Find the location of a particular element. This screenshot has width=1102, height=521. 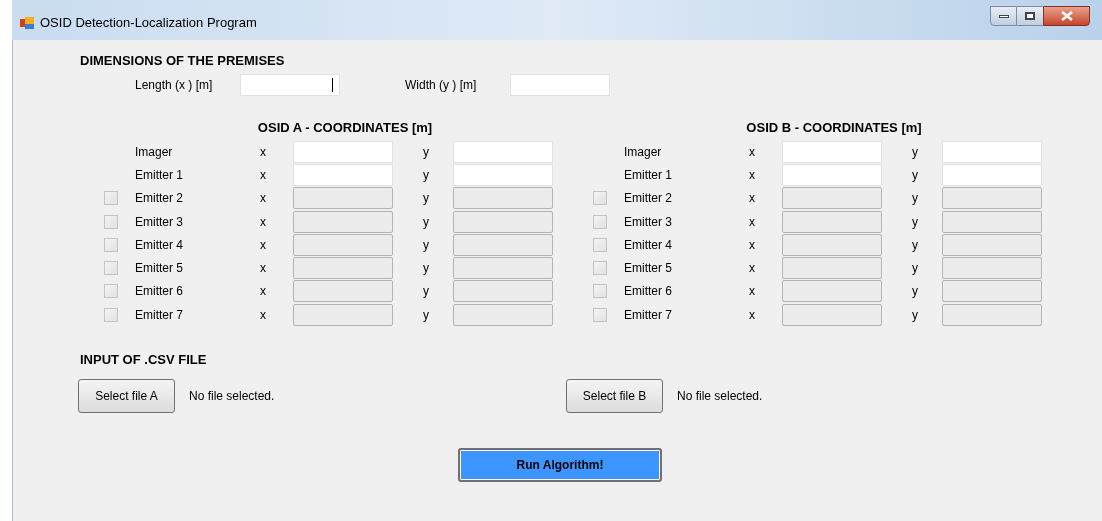

section-heading: OSID A - COORDINATES [m] is located at coordinates (345, 128).